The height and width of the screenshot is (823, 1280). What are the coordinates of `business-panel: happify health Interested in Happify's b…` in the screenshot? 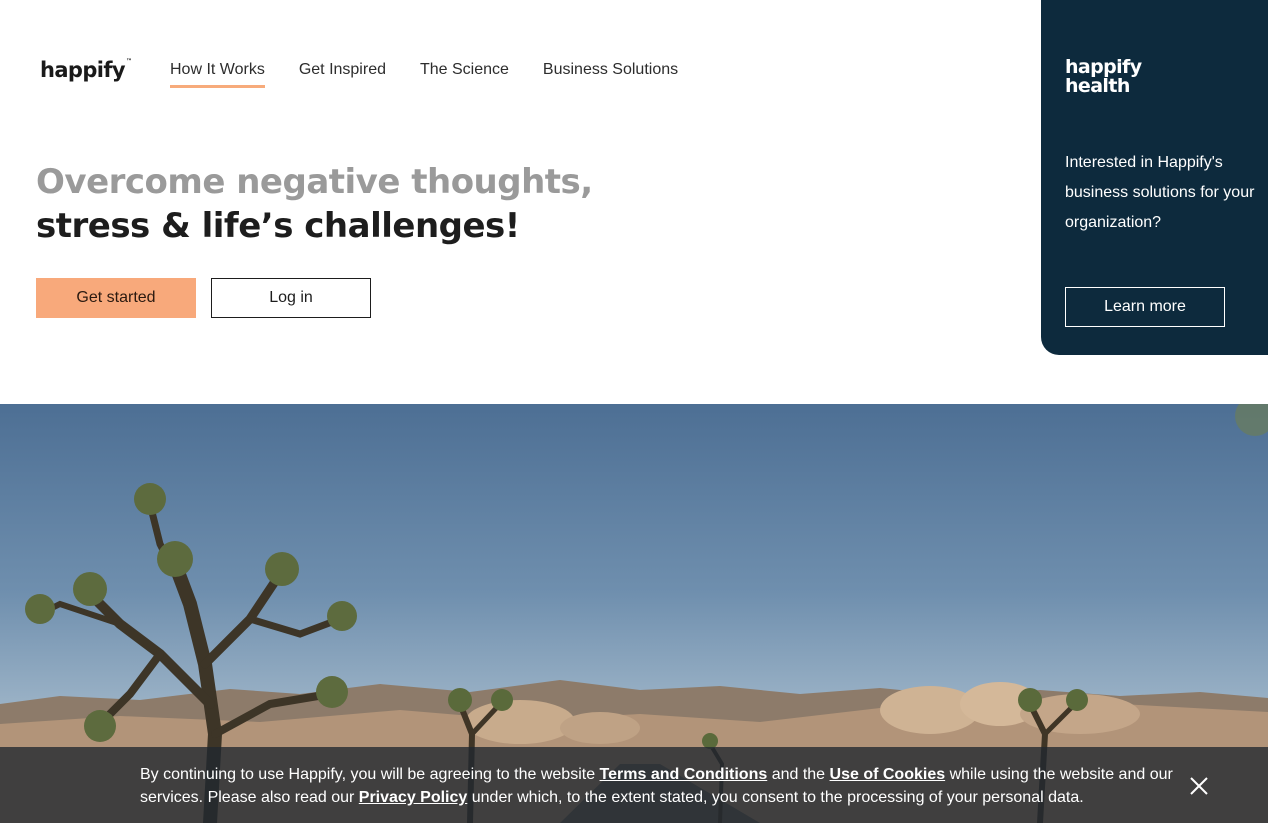 It's located at (1154, 177).